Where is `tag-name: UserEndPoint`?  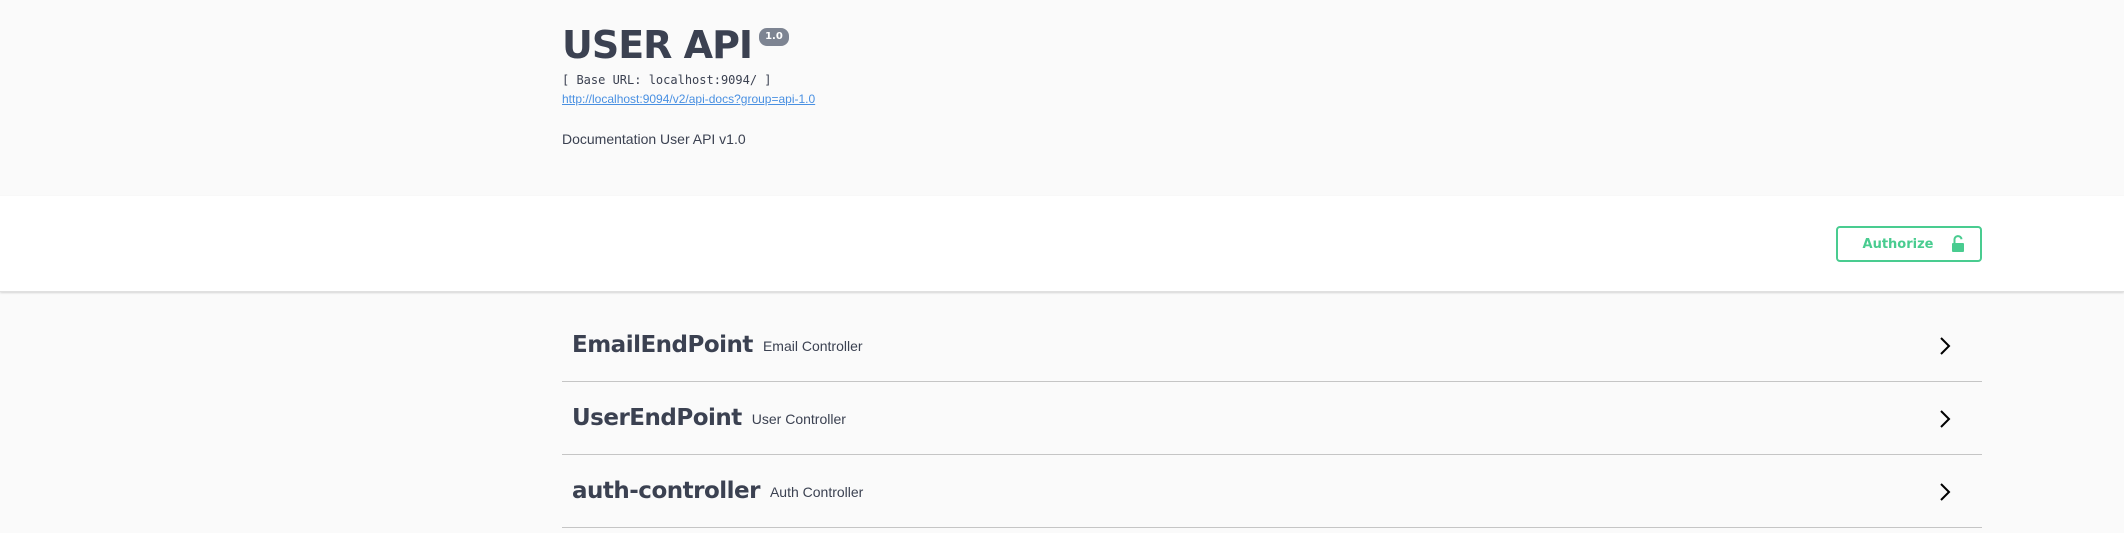 tag-name: UserEndPoint is located at coordinates (657, 418).